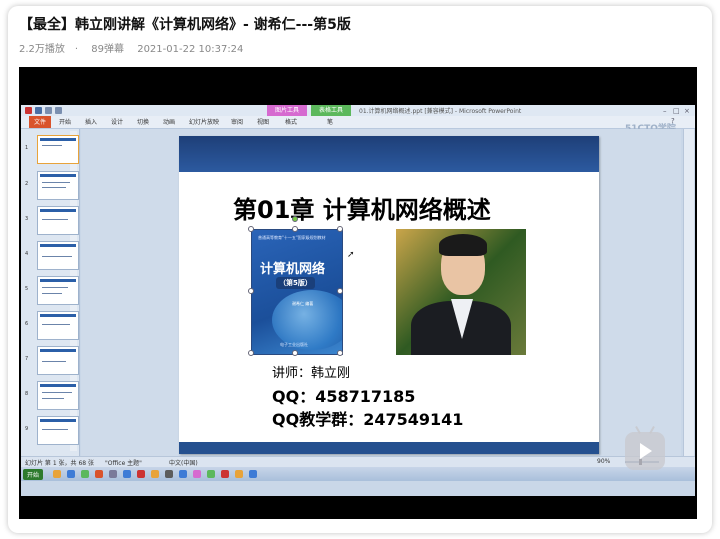  What do you see at coordinates (28, 110) in the screenshot?
I see `ppt-app-icon` at bounding box center [28, 110].